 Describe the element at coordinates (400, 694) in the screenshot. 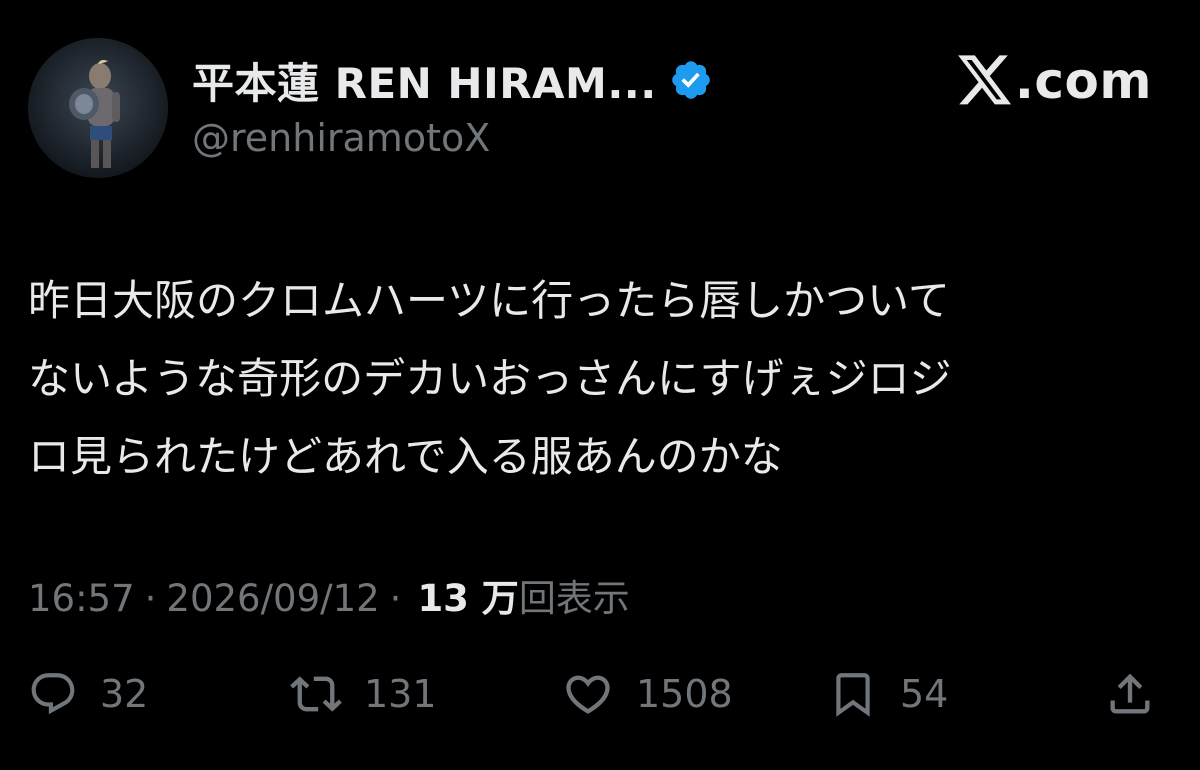

I see `retweet-count: 131` at that location.